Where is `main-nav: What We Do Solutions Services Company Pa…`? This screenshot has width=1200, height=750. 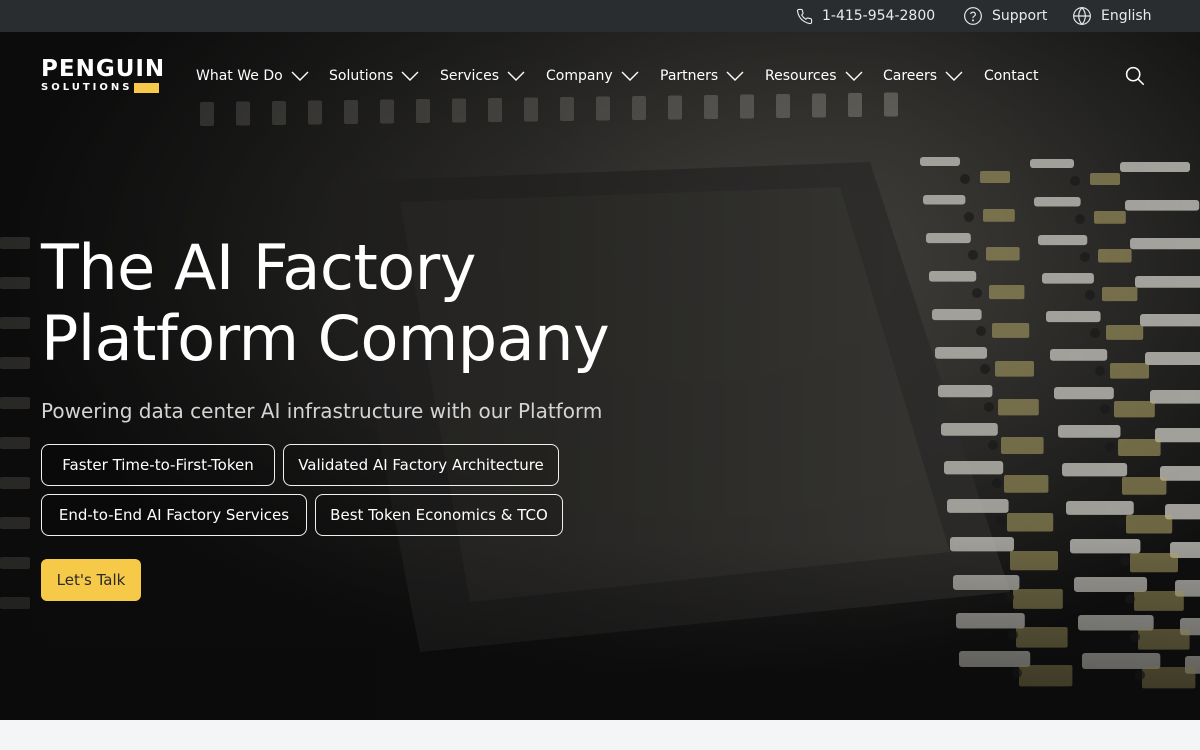
main-nav: What We Do Solutions Services Company Pa… is located at coordinates (600, 76).